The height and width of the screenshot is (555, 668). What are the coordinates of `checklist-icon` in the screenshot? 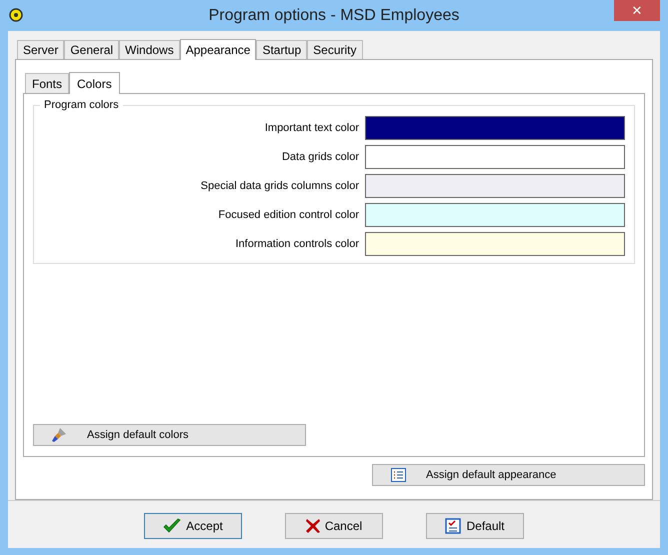 It's located at (453, 526).